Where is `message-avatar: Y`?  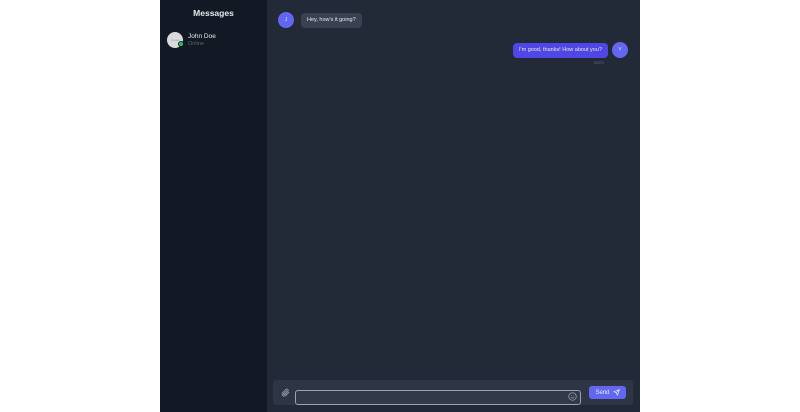 message-avatar: Y is located at coordinates (620, 50).